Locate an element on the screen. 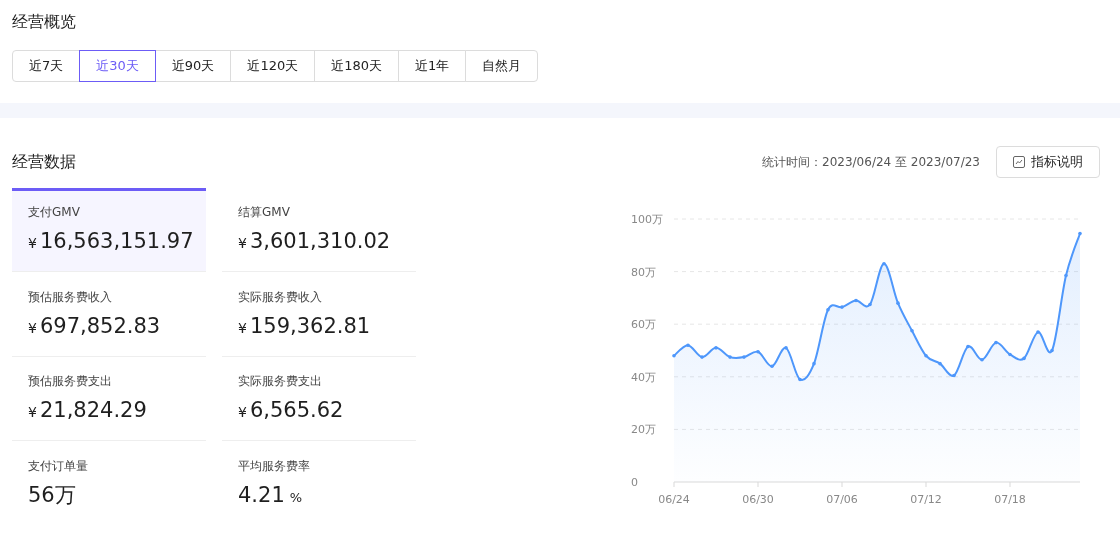 The image size is (1120, 540). metric-card: 结算GMV ¥3,601,310.02 is located at coordinates (319, 230).